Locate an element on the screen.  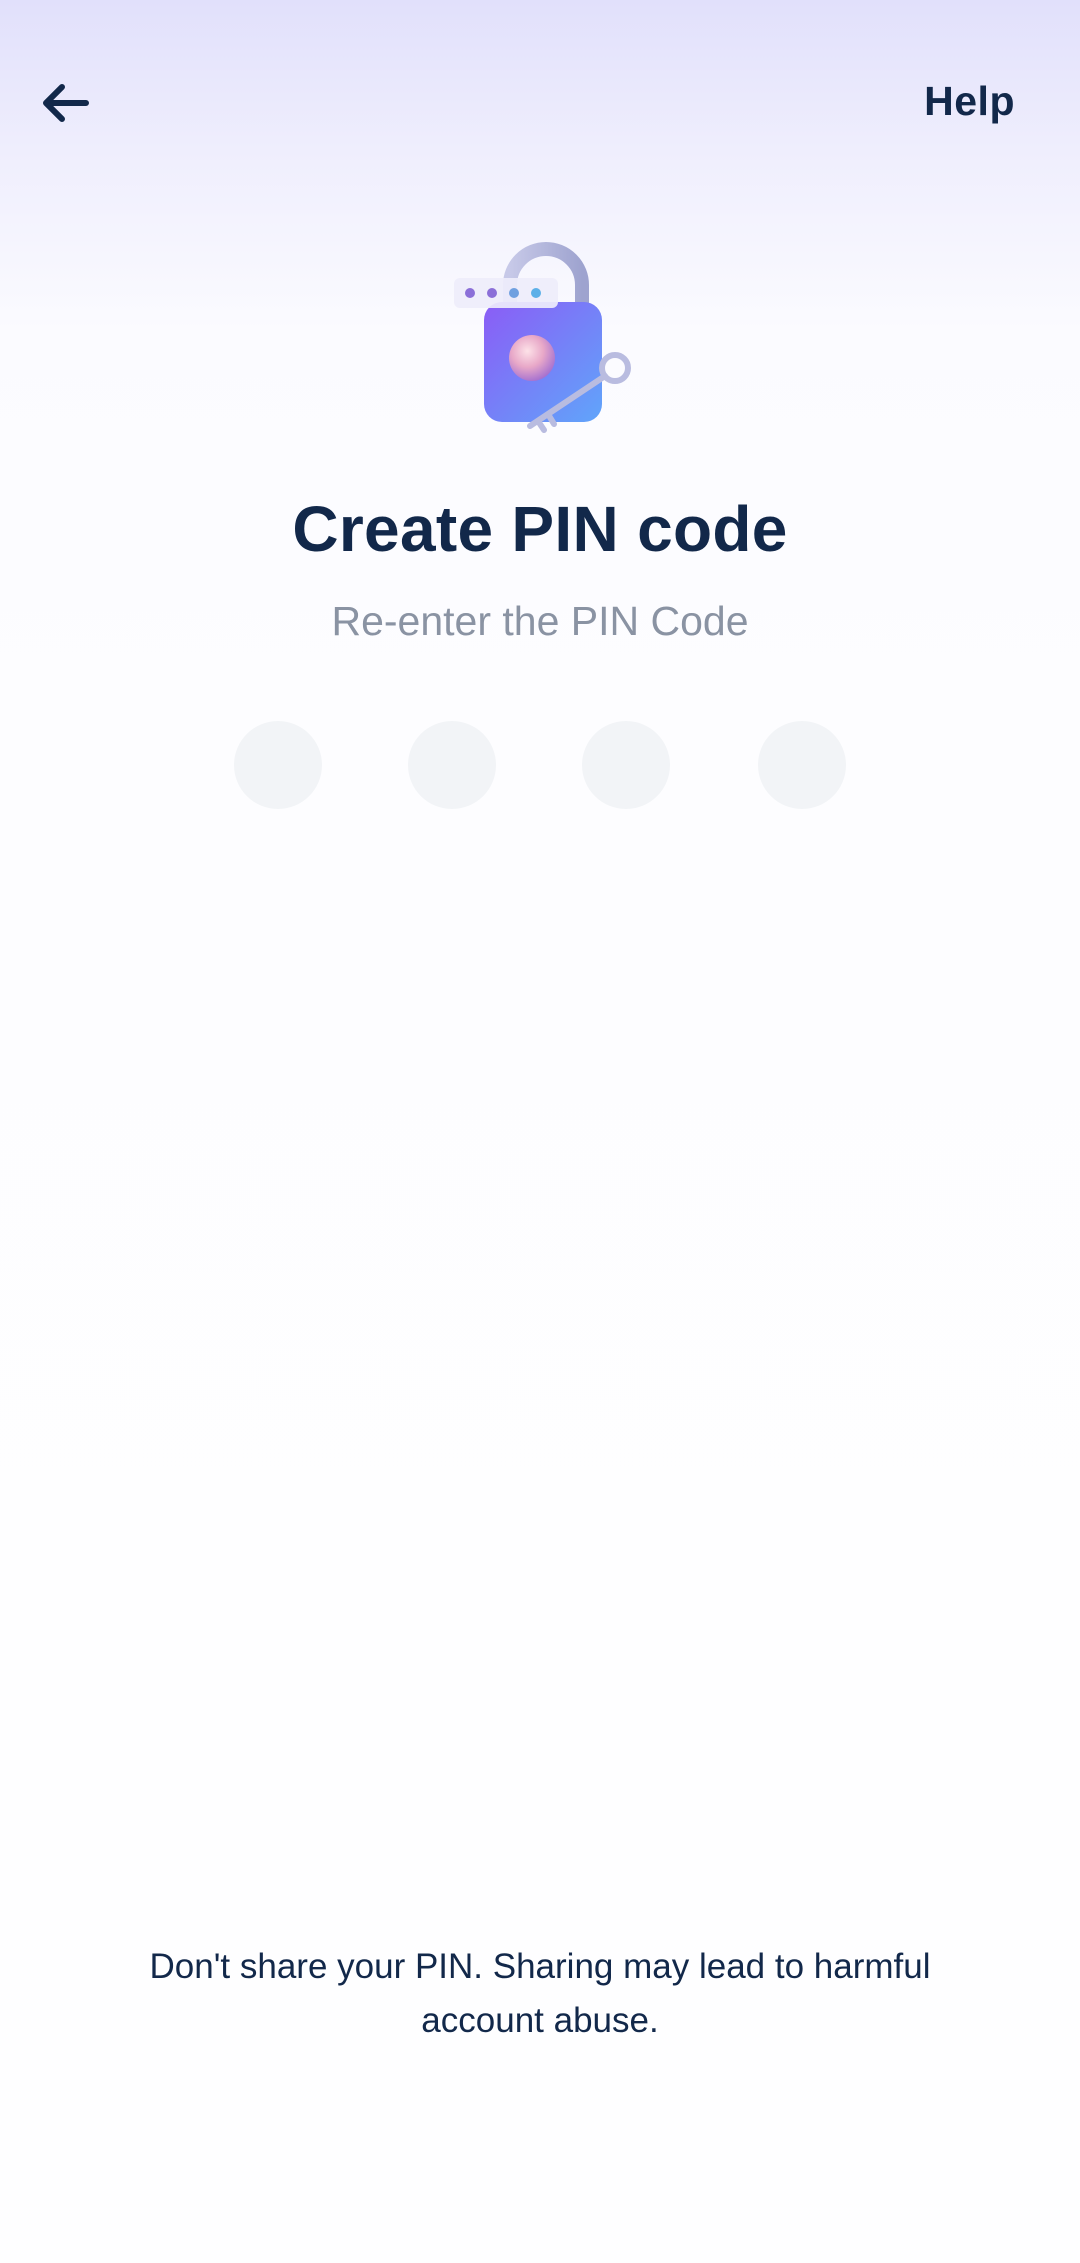
padlock-with-key-icon is located at coordinates (545, 335).